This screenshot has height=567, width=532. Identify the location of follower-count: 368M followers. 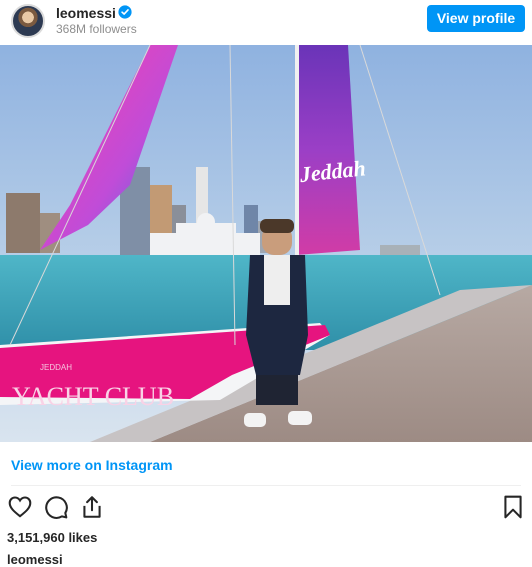
(96, 29).